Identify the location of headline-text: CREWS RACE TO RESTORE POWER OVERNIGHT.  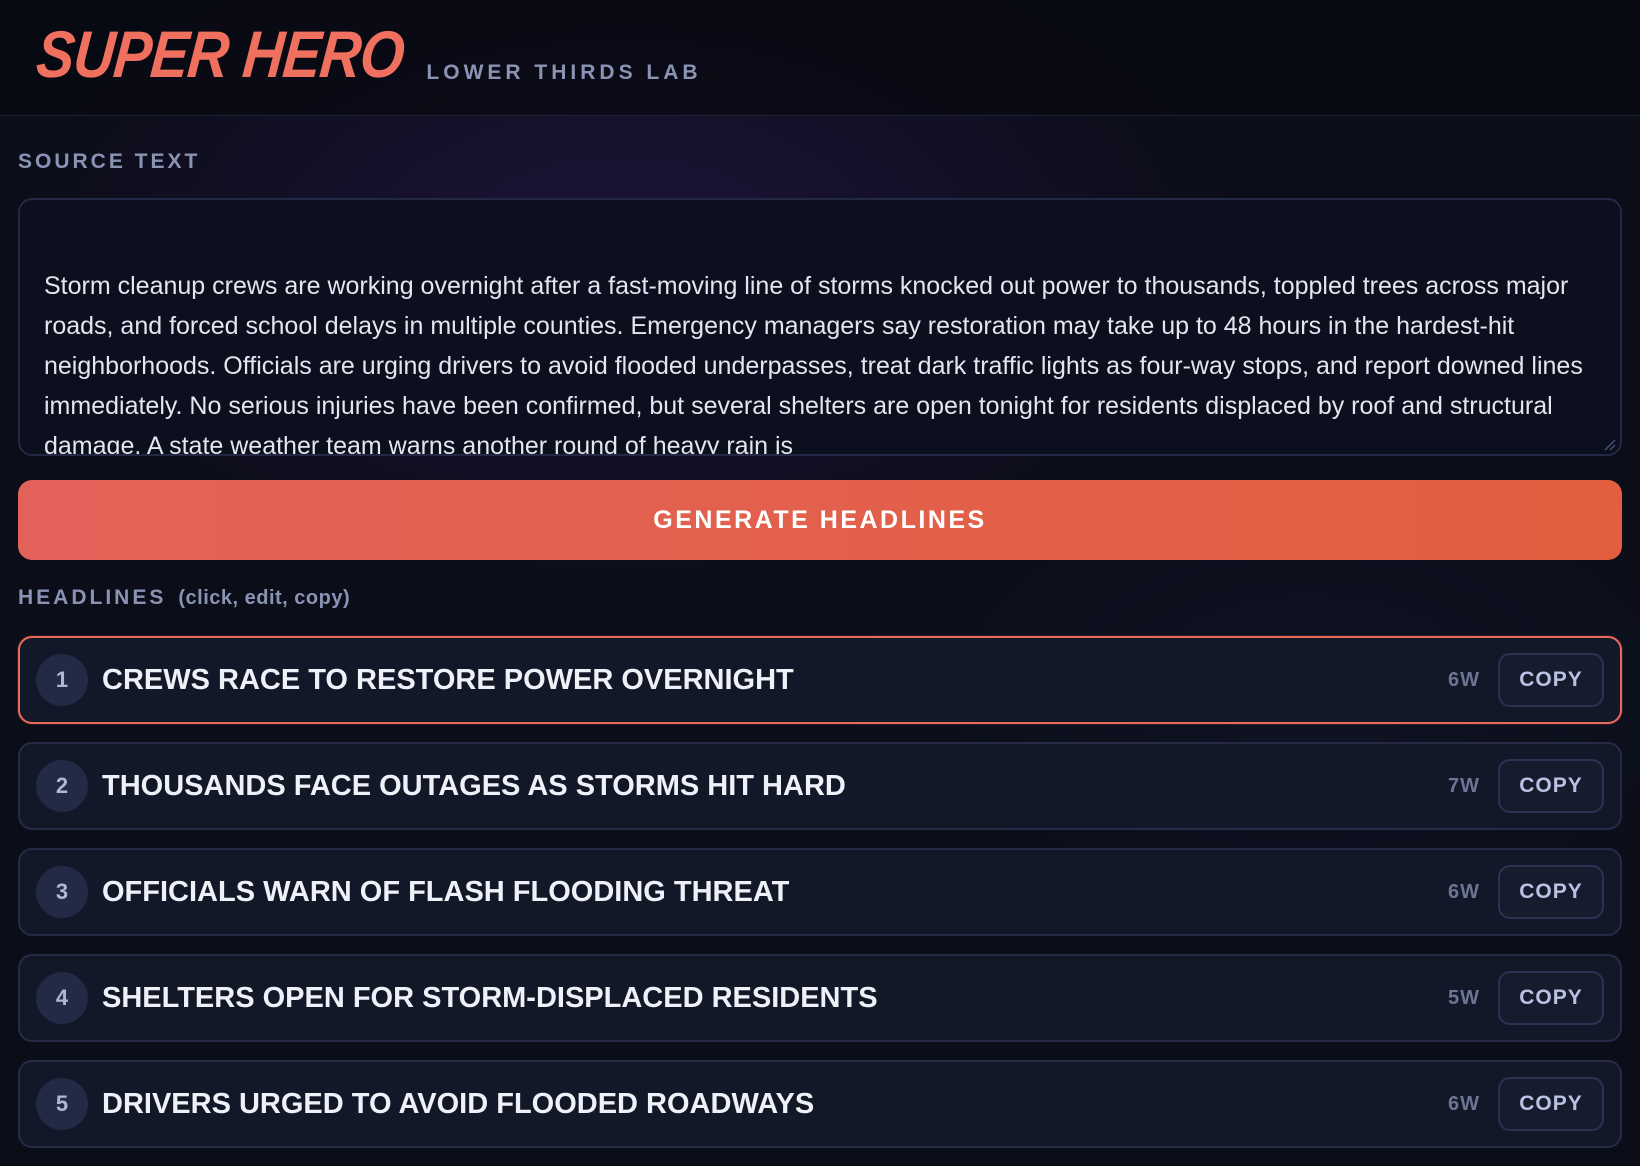
(775, 680).